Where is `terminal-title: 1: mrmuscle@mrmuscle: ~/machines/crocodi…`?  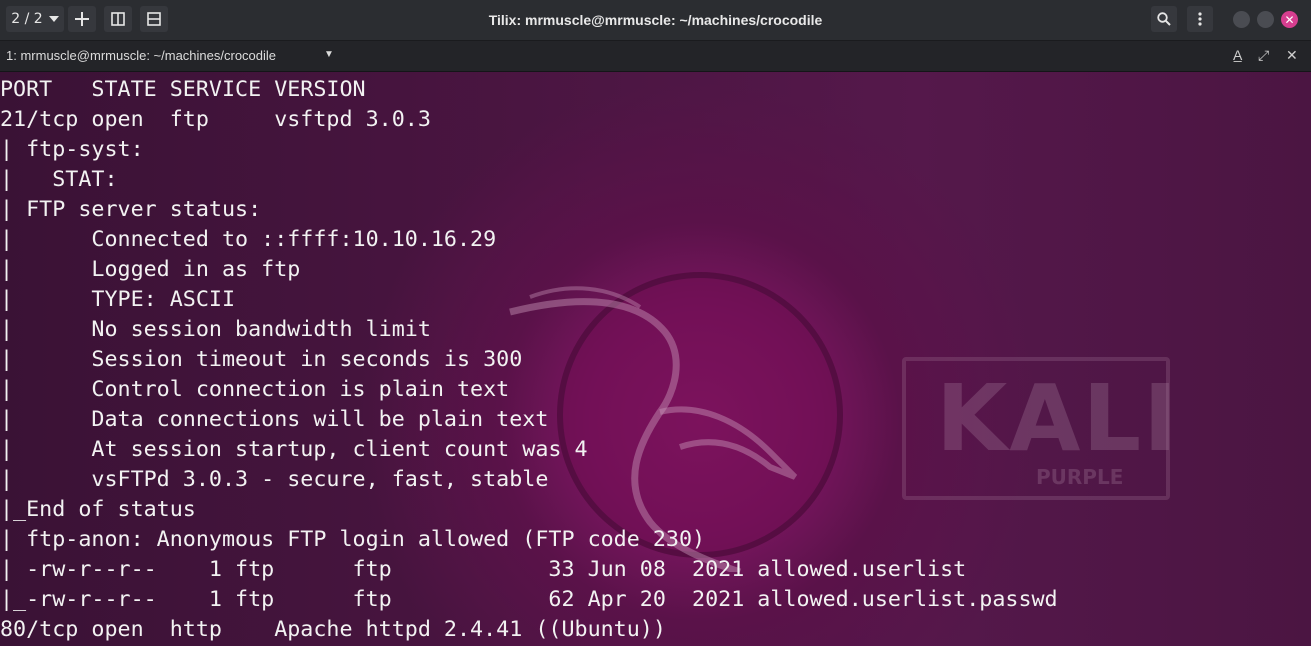
terminal-title: 1: mrmuscle@mrmuscle: ~/machines/crocodi… is located at coordinates (141, 55).